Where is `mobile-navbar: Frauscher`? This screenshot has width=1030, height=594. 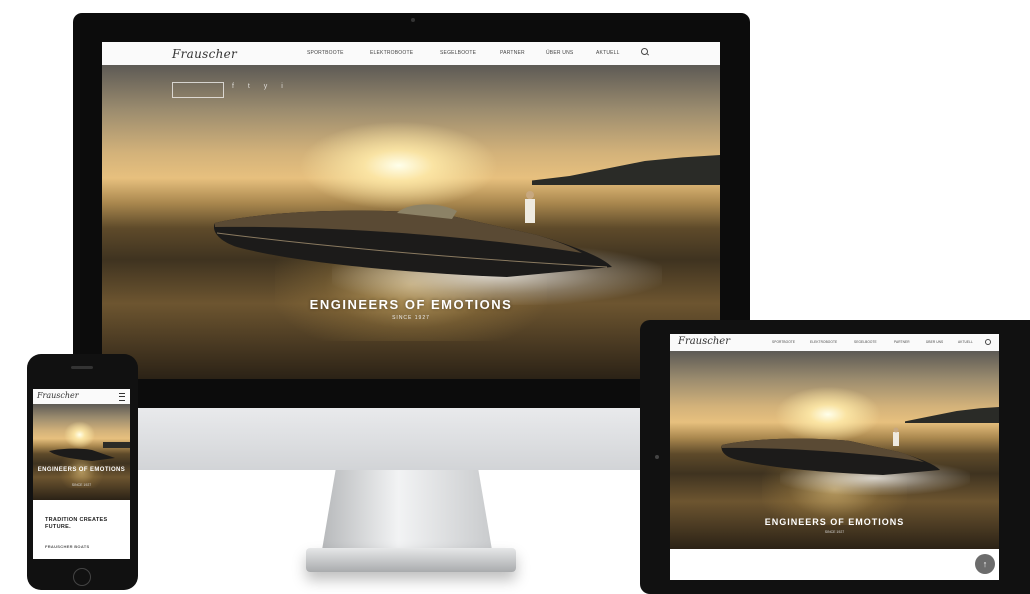 mobile-navbar: Frauscher is located at coordinates (81, 397).